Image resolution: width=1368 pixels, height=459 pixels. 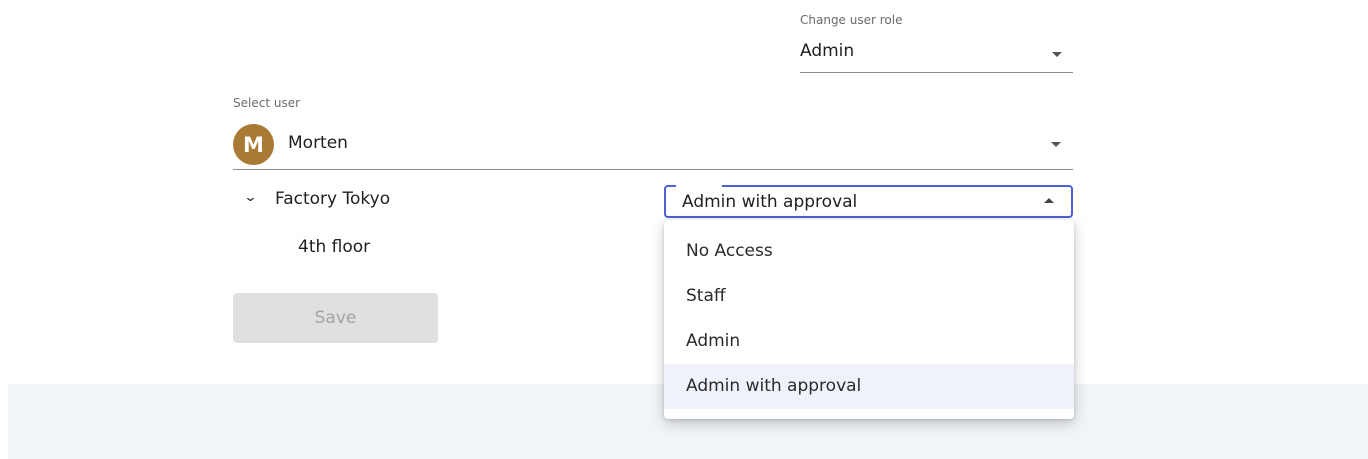 I want to click on selected-user-name: Morten, so click(x=318, y=143).